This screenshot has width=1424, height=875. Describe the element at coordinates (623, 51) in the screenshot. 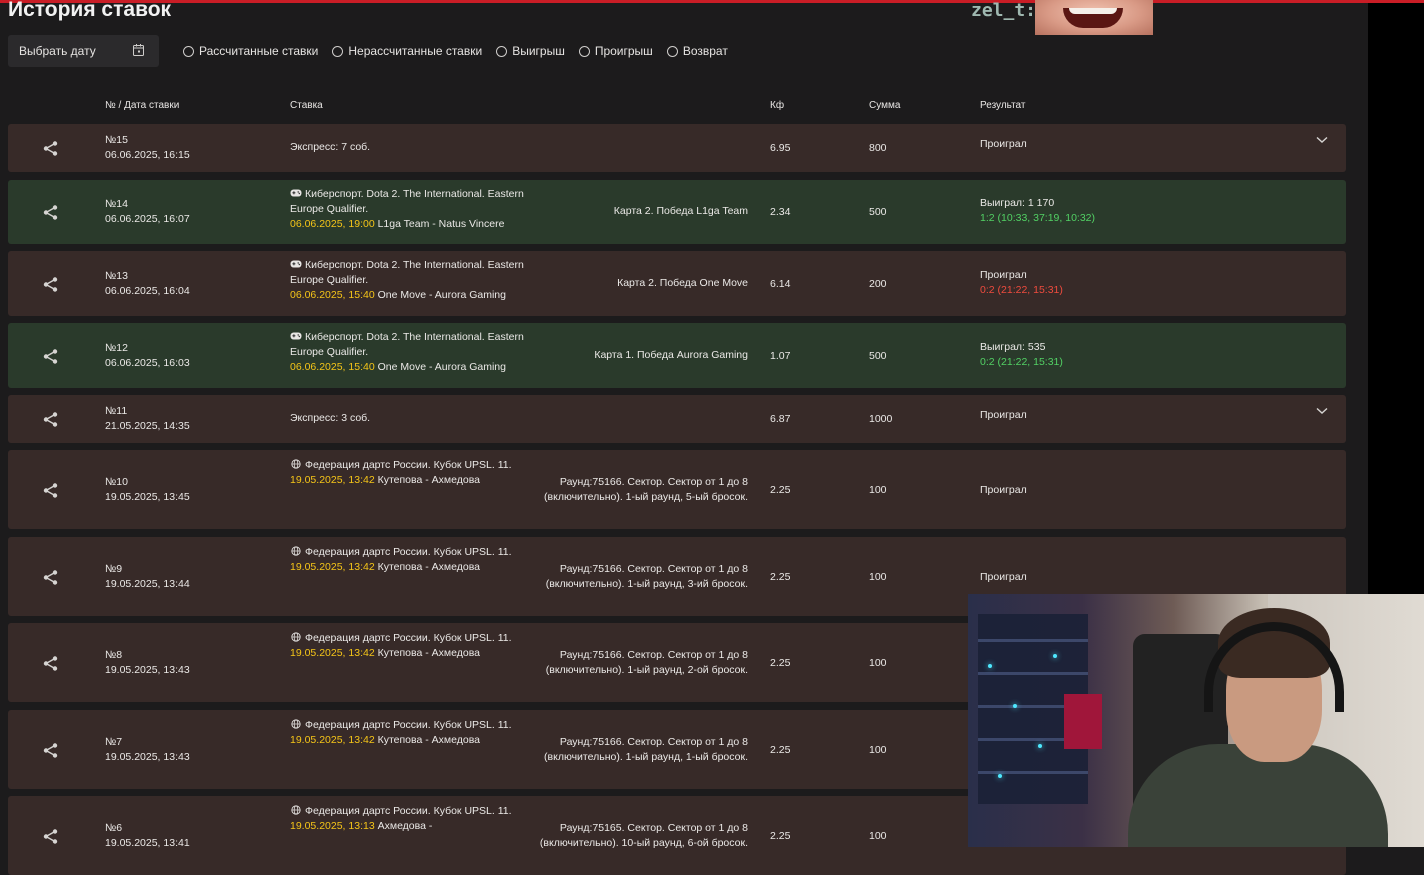

I see `filter-label: Проигрыш` at that location.